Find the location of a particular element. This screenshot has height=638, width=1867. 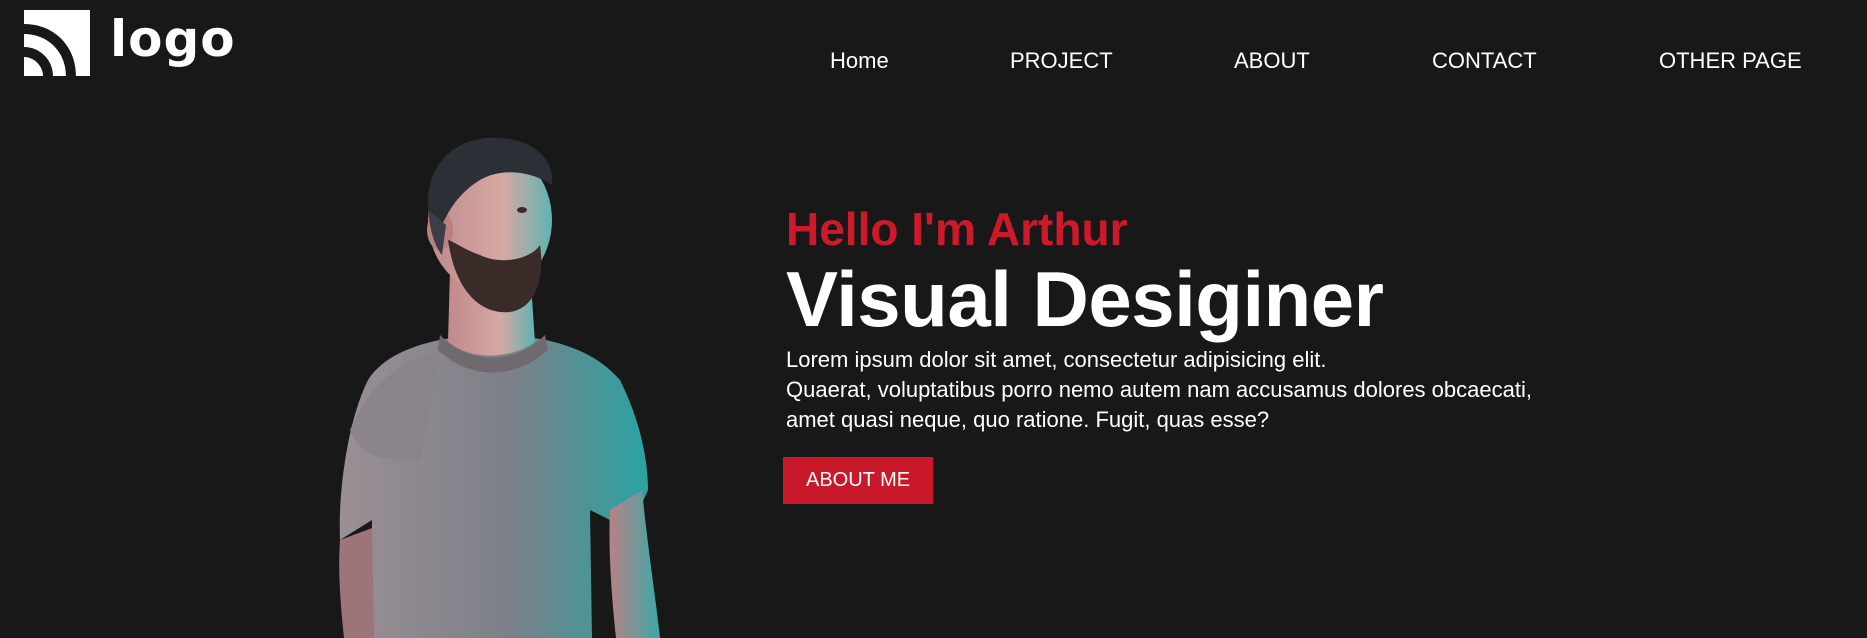

nav-item-project: PROJECT is located at coordinates (1061, 61).